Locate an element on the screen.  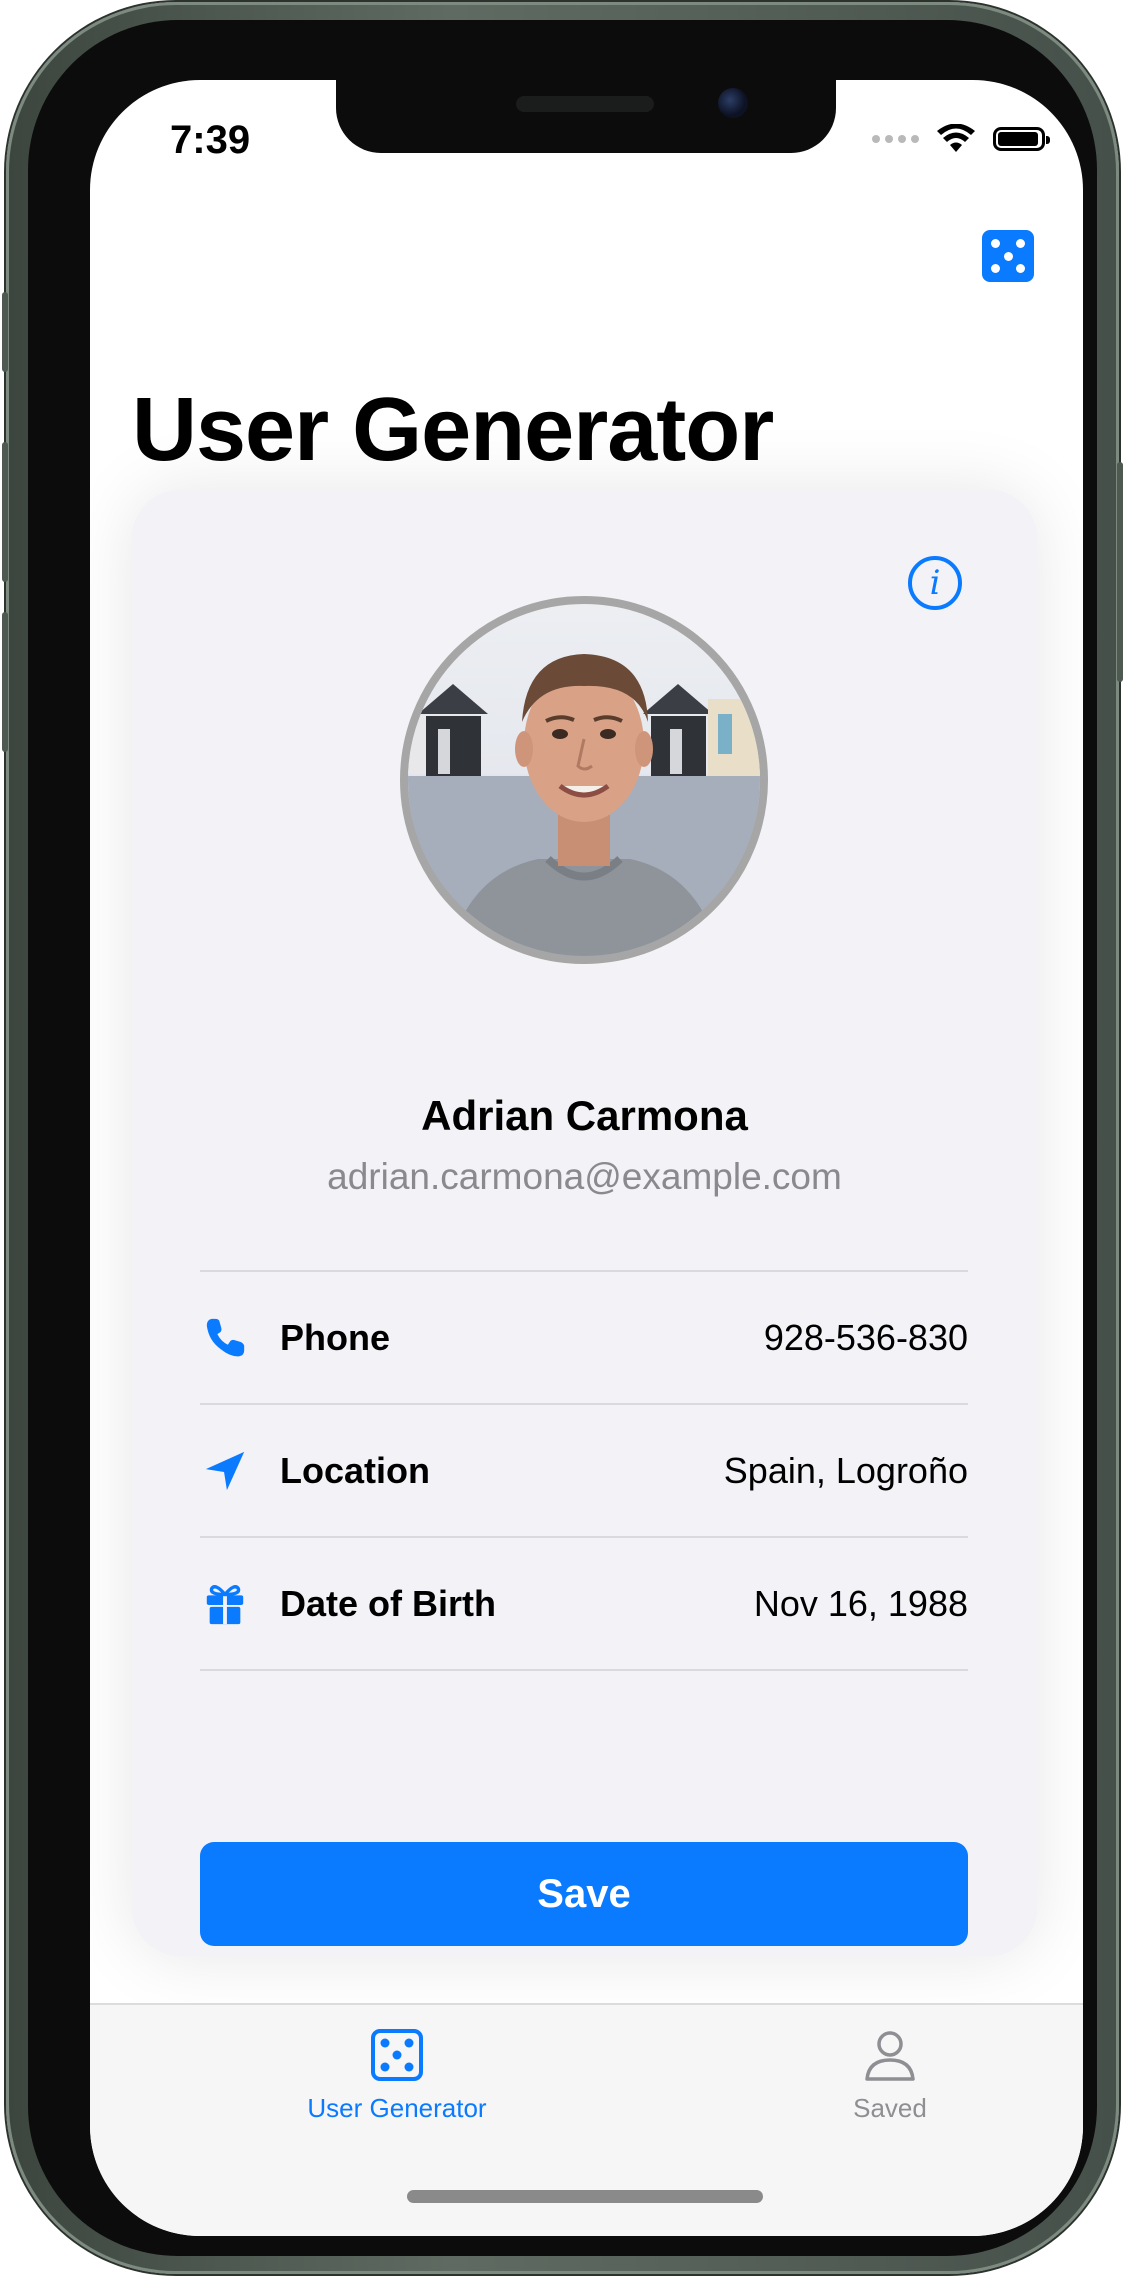
detail-row-location: Location Spain, Logroño is located at coordinates (584, 1469).